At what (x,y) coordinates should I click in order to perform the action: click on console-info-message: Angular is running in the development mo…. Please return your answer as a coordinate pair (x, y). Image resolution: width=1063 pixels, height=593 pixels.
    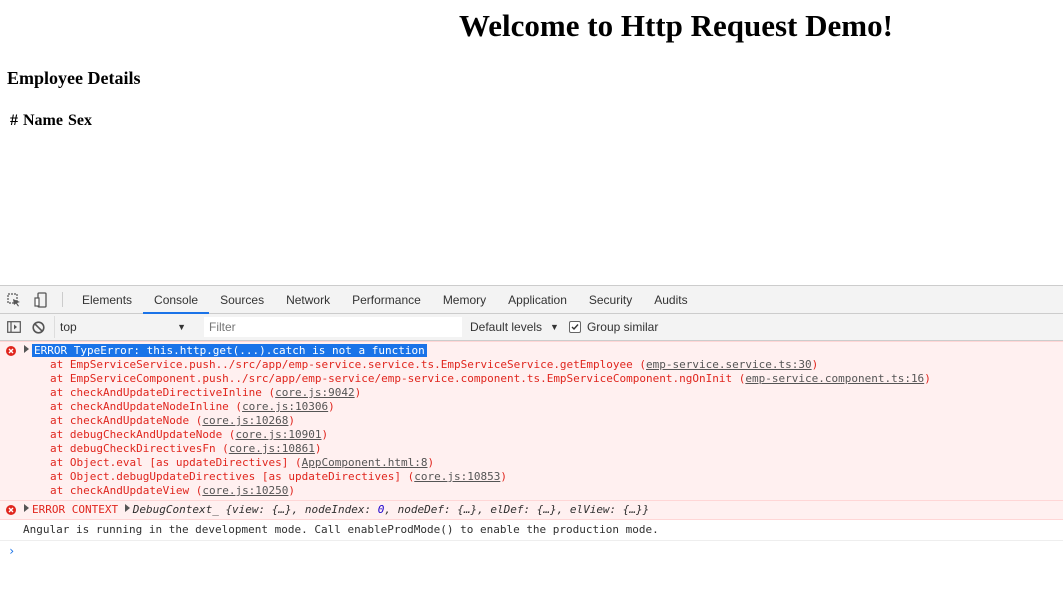
    Looking at the image, I should click on (531, 530).